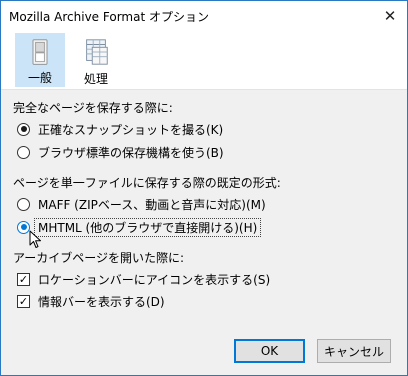  I want to click on radio-maff-button, so click(23, 204).